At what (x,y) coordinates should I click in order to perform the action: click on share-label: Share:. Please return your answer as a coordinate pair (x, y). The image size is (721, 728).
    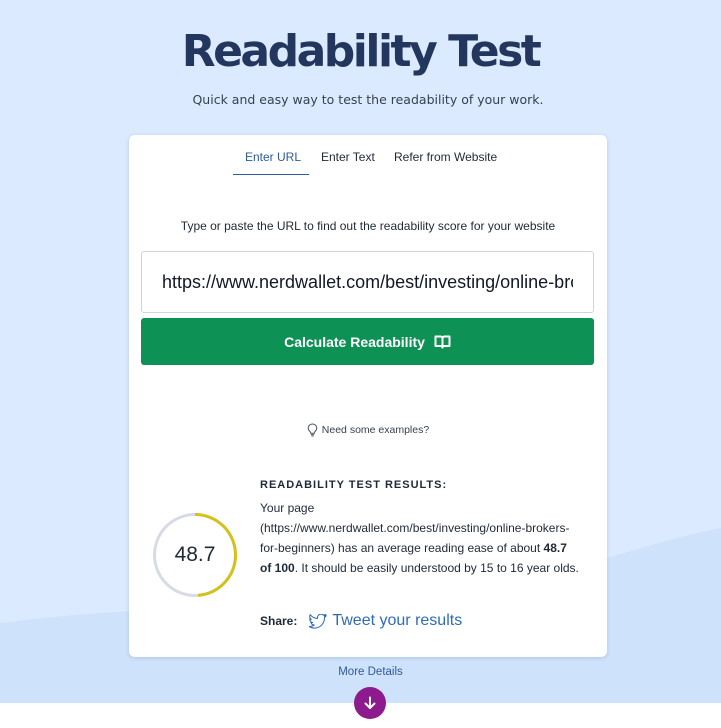
    Looking at the image, I should click on (279, 621).